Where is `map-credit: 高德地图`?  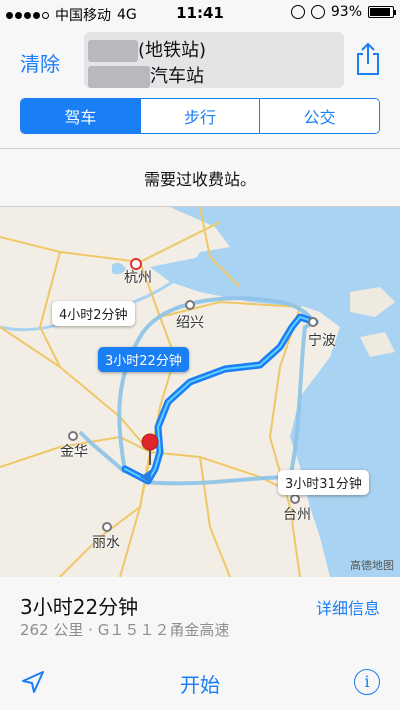 map-credit: 高德地图 is located at coordinates (372, 565).